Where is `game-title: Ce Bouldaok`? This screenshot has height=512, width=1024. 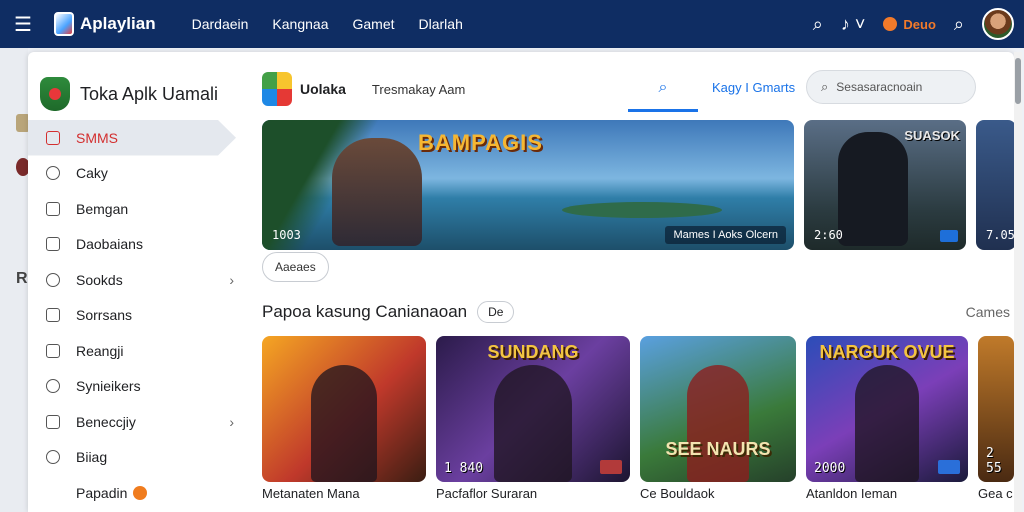
game-title: Ce Bouldaok is located at coordinates (677, 493).